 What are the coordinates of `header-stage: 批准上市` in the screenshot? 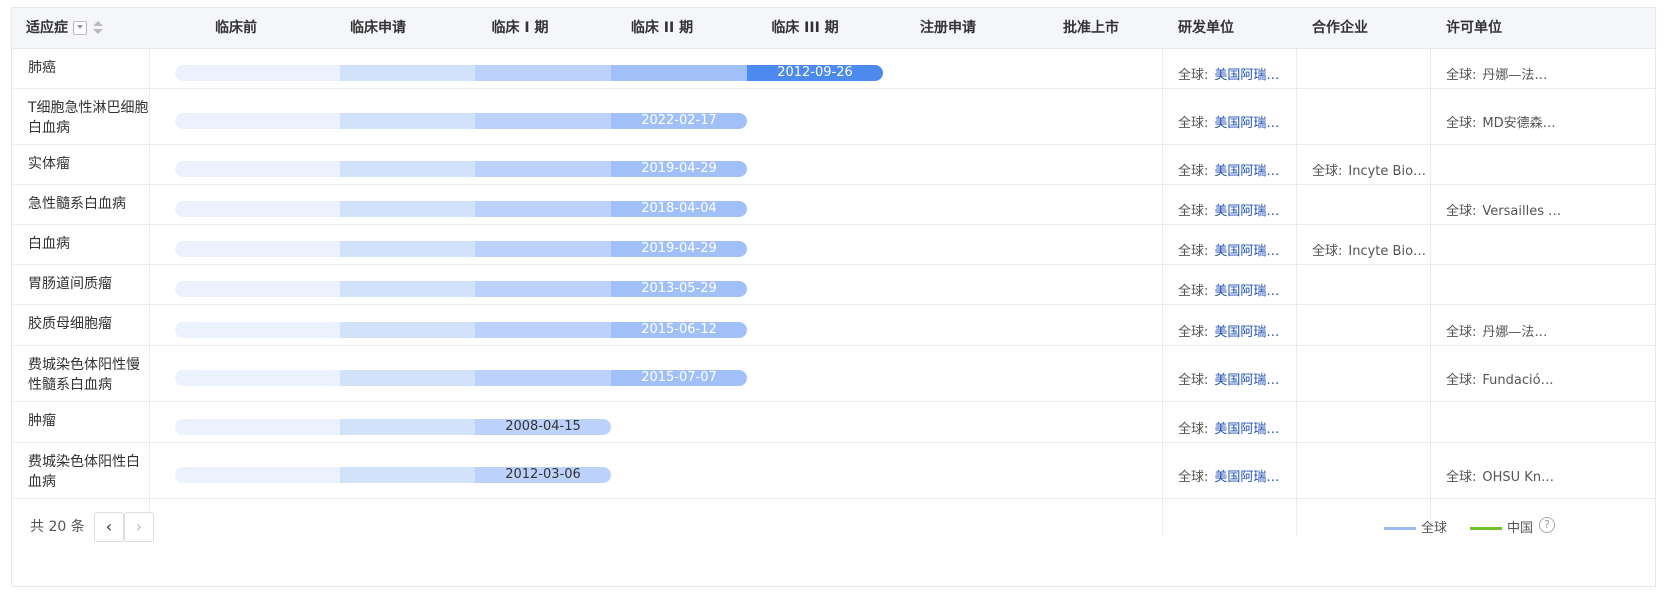 It's located at (1091, 28).